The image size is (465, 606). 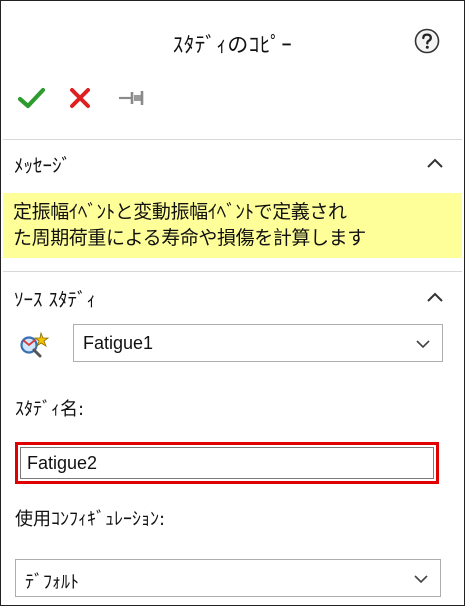 What do you see at coordinates (228, 578) in the screenshot?
I see `configuration-dropdown: ﾃﾞﾌｫﾙﾄ` at bounding box center [228, 578].